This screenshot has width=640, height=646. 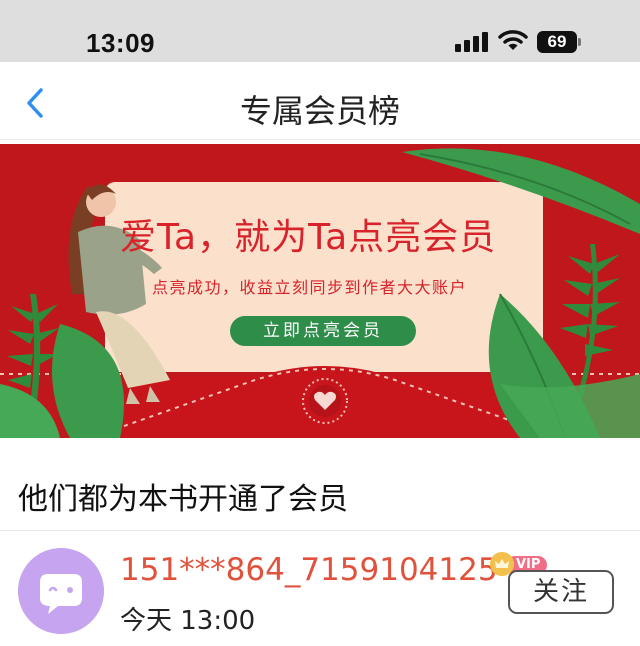 I want to click on follow-button: 关注, so click(x=561, y=592).